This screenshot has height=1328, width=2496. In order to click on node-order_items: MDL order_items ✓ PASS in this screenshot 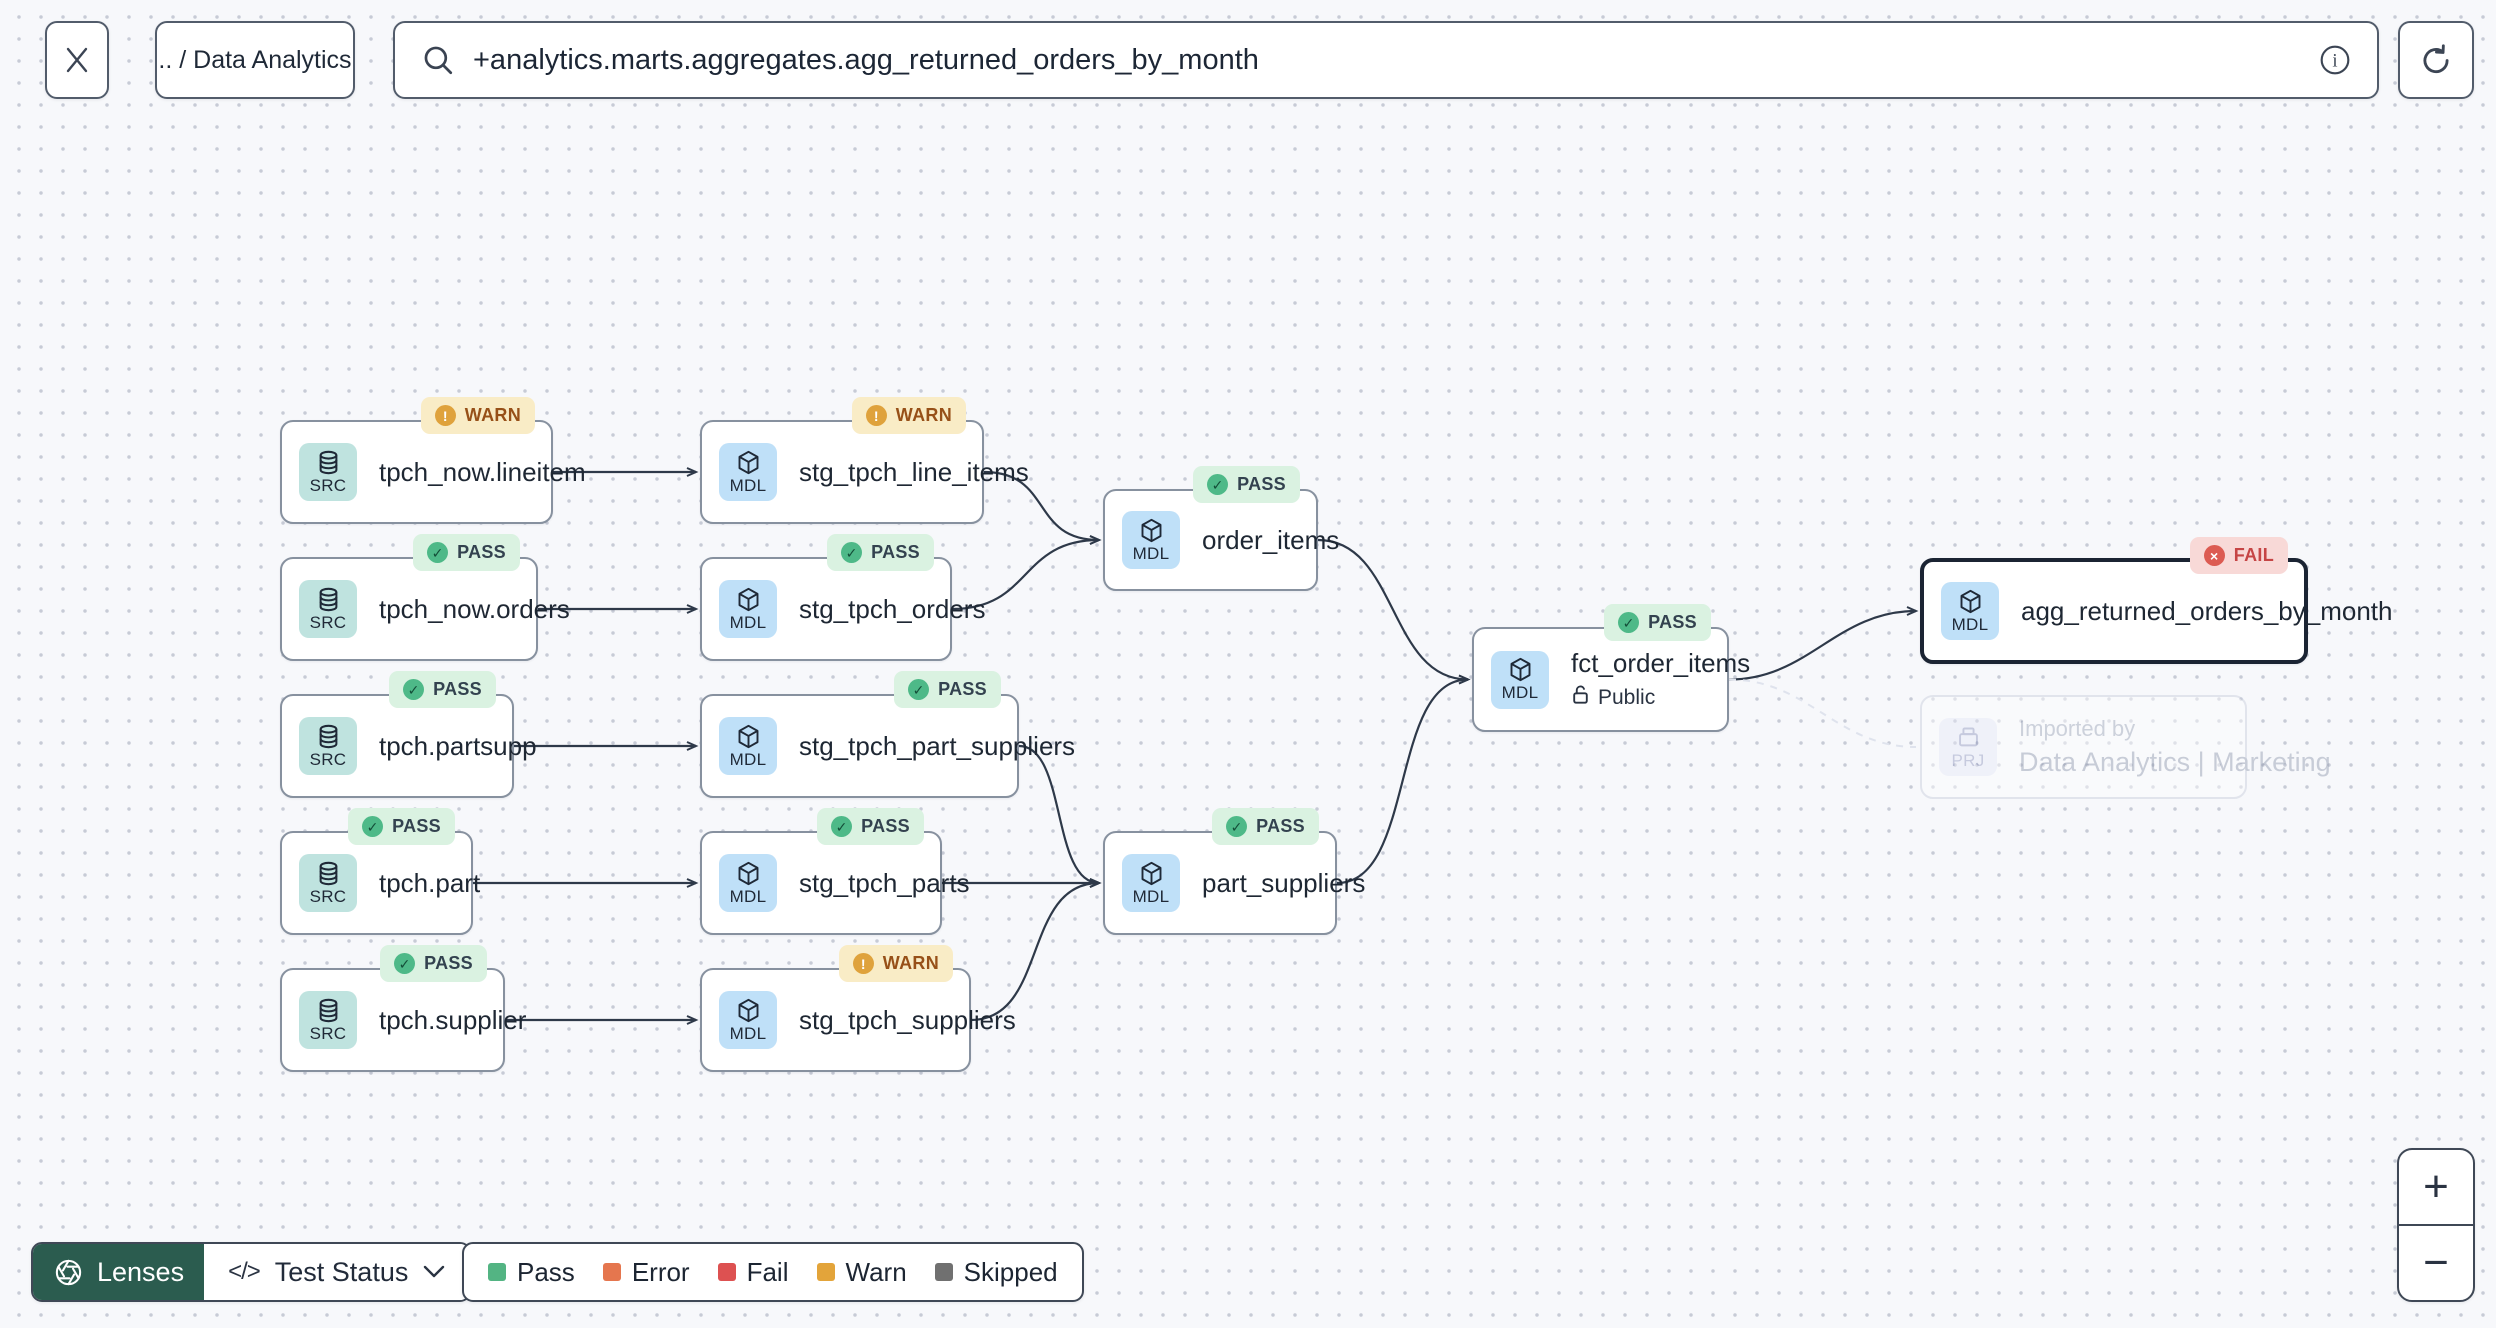, I will do `click(1221, 528)`.